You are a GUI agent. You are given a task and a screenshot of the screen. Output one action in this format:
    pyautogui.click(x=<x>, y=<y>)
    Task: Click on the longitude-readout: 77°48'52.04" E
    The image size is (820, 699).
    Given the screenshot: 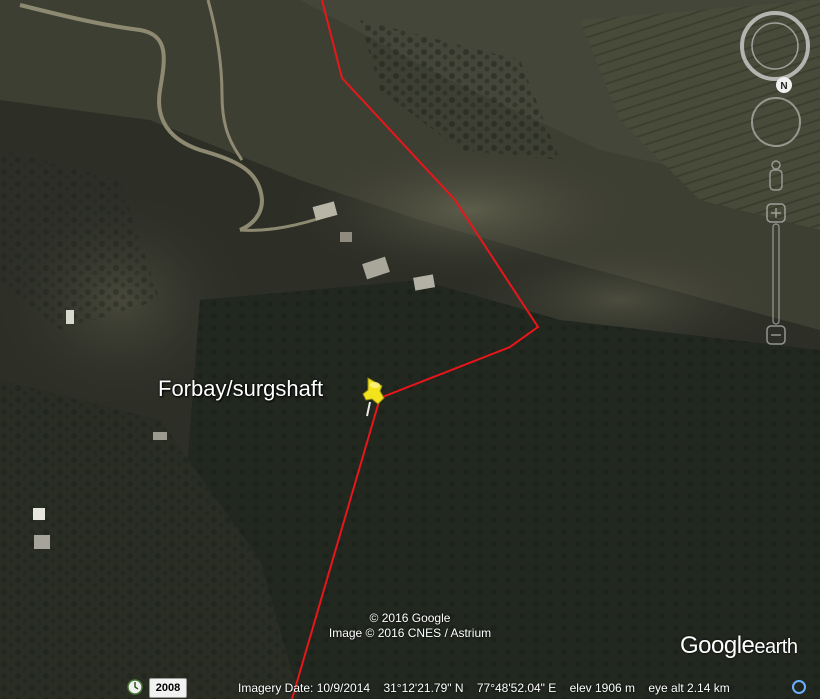 What is the action you would take?
    pyautogui.click(x=516, y=688)
    